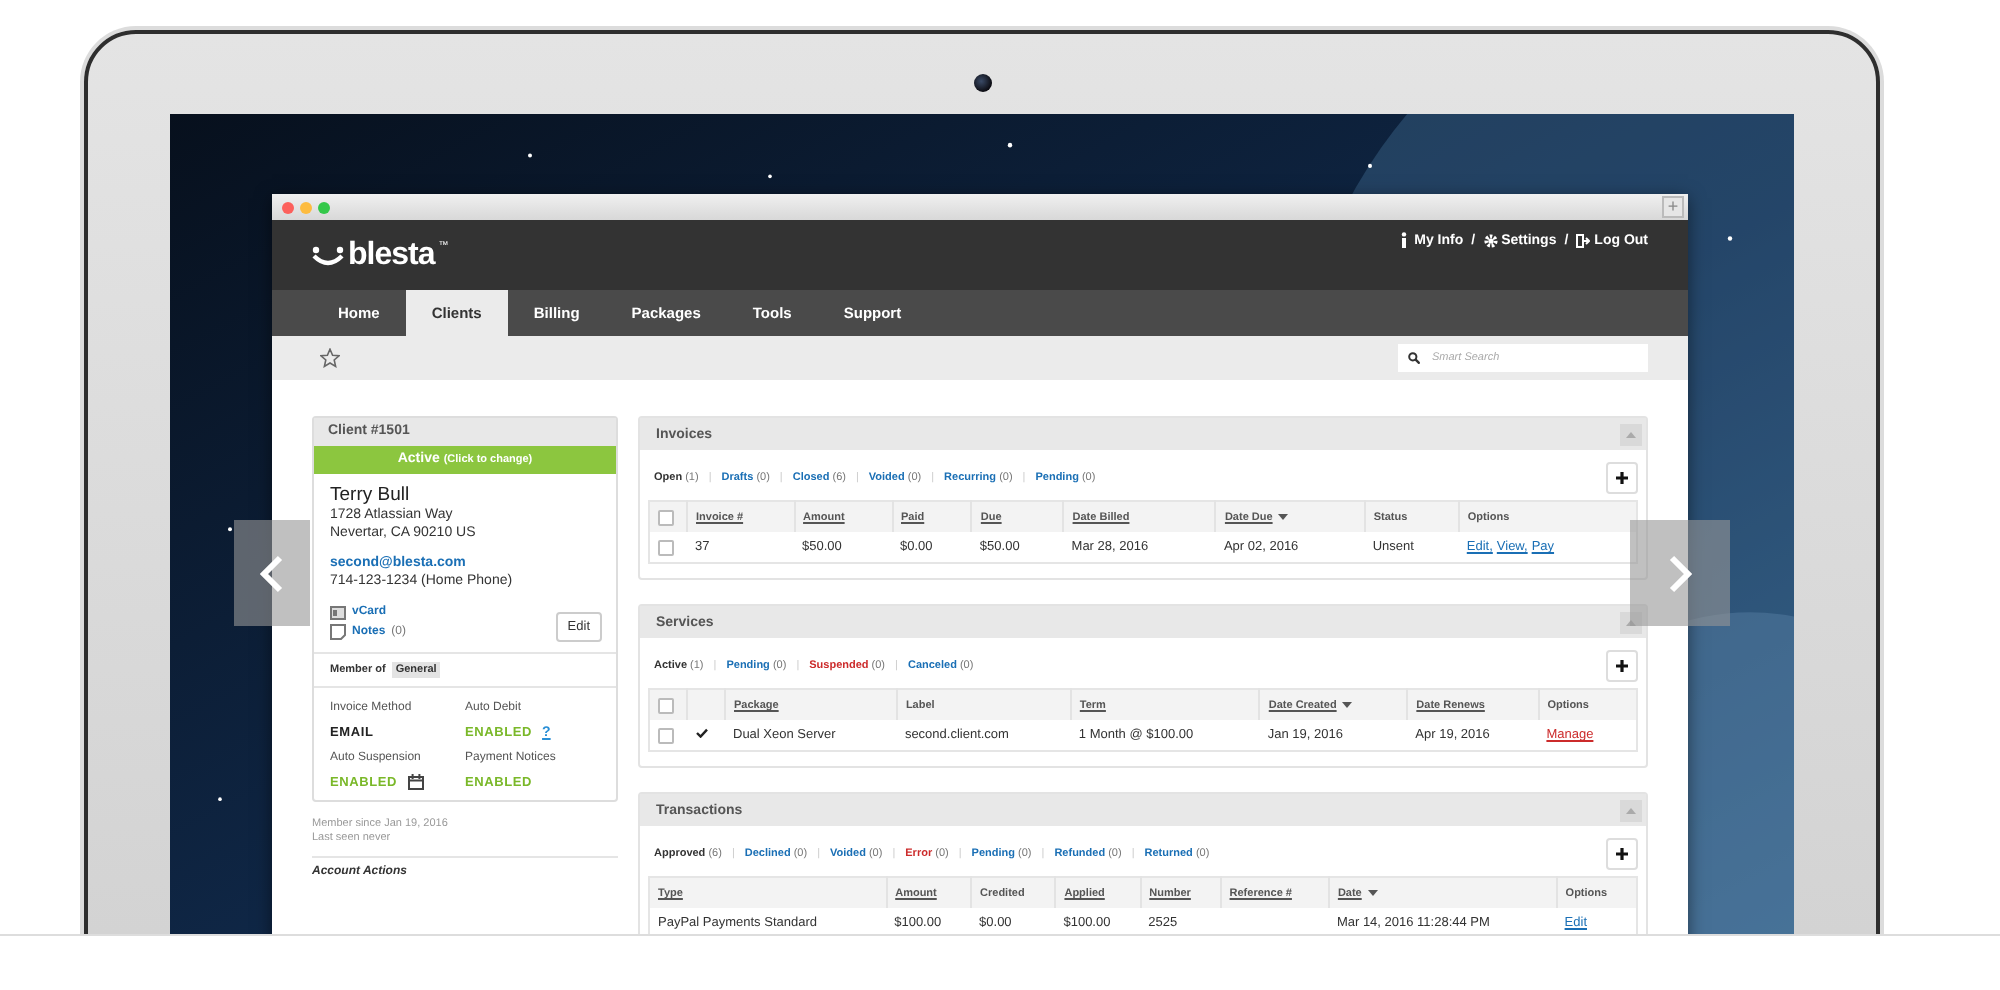  Describe the element at coordinates (1414, 358) in the screenshot. I see `search-icon` at that location.